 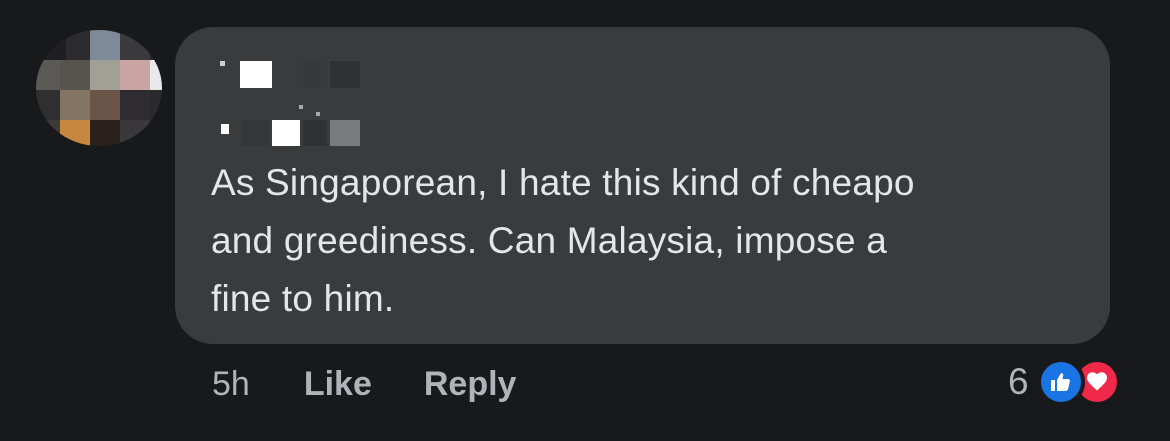 What do you see at coordinates (470, 384) in the screenshot?
I see `reply-button: Reply` at bounding box center [470, 384].